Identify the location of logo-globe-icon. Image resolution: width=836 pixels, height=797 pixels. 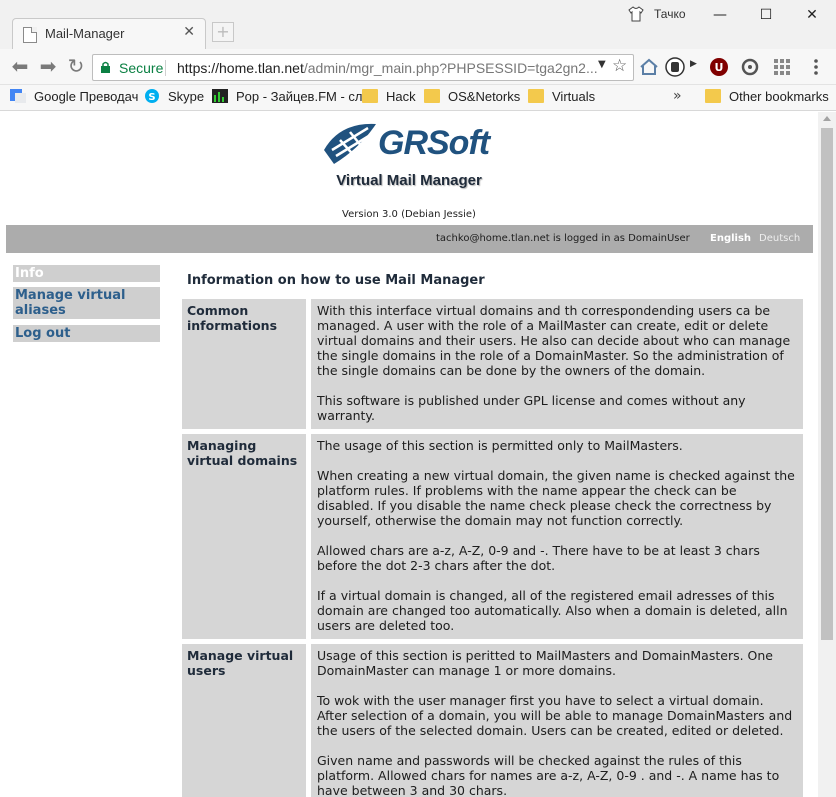
(350, 143).